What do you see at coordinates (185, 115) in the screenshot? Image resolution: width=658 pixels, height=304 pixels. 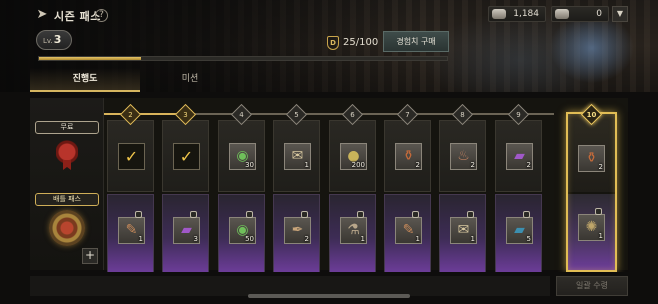 I see `level-number: 3` at bounding box center [185, 115].